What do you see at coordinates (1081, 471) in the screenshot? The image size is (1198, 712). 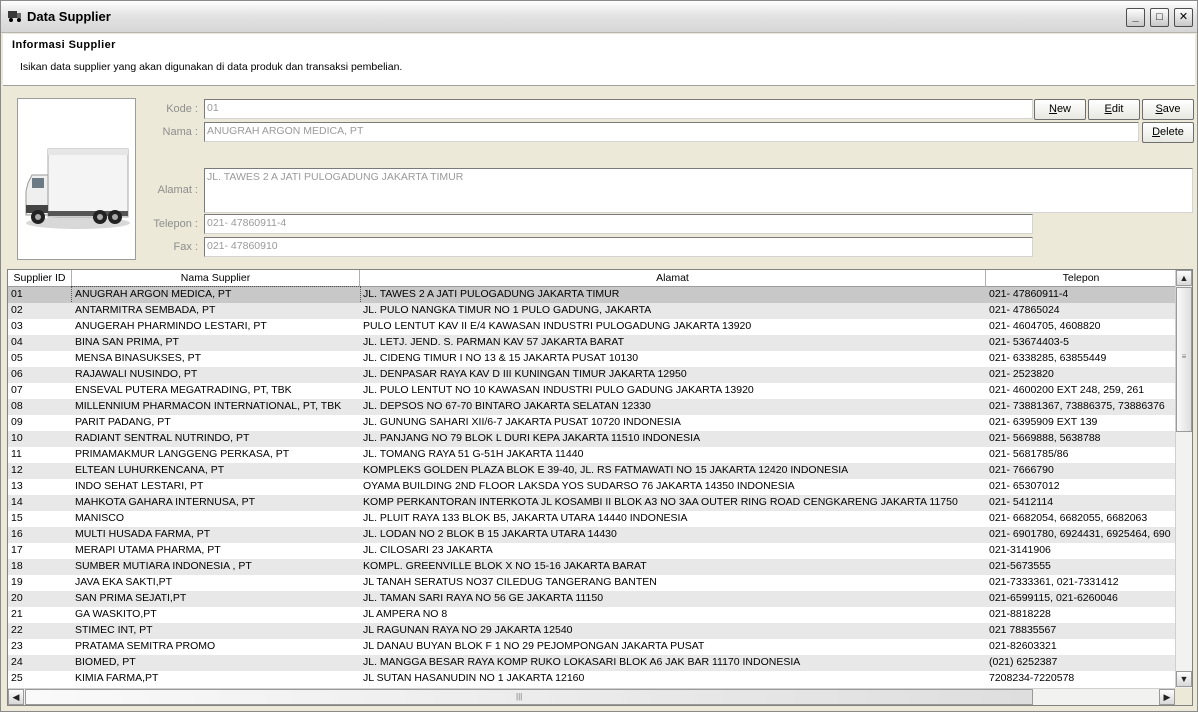 I see `cell-telepon: 021- 7666790` at bounding box center [1081, 471].